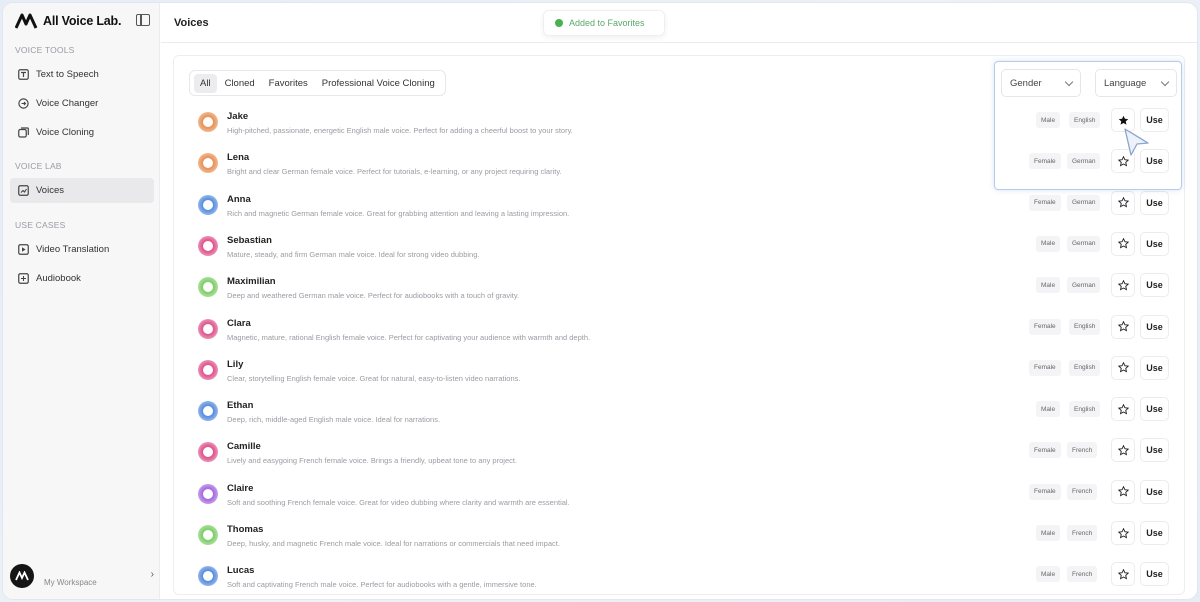 The width and height of the screenshot is (1200, 602). Describe the element at coordinates (40, 225) in the screenshot. I see `section-label-use-cases: USE CASES` at that location.